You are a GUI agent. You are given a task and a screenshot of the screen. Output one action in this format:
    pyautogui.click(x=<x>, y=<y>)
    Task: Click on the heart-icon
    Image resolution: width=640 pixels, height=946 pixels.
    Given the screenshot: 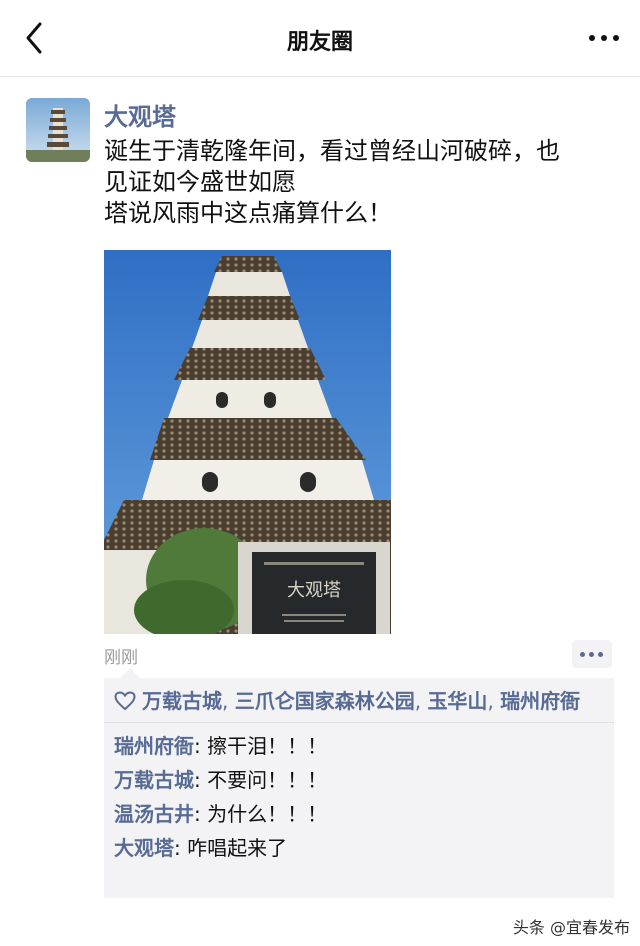 What is the action you would take?
    pyautogui.click(x=125, y=701)
    